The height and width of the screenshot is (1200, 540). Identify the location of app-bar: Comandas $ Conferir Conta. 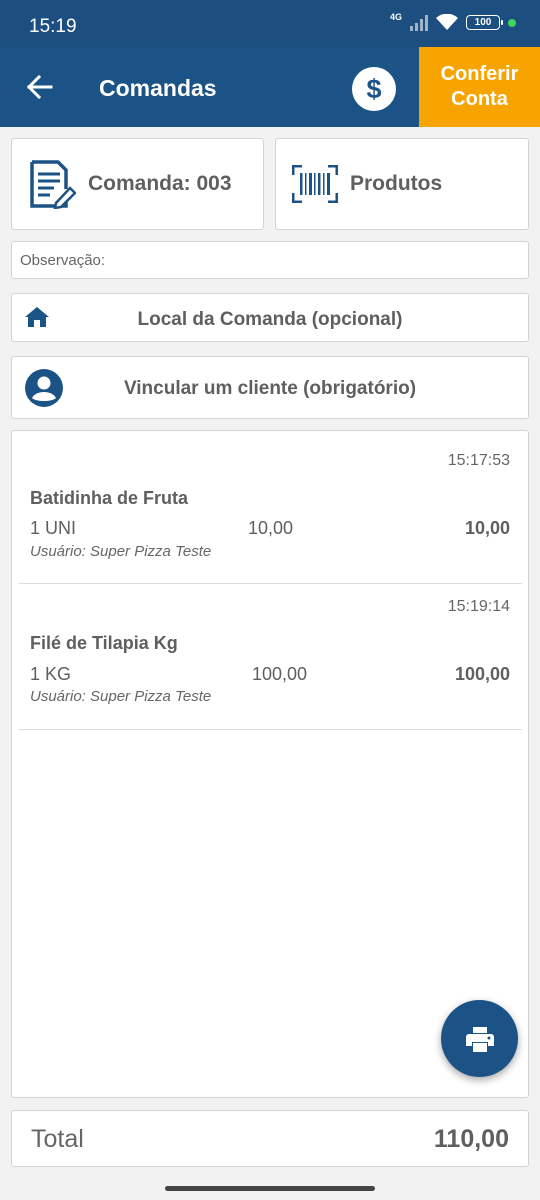
(270, 87).